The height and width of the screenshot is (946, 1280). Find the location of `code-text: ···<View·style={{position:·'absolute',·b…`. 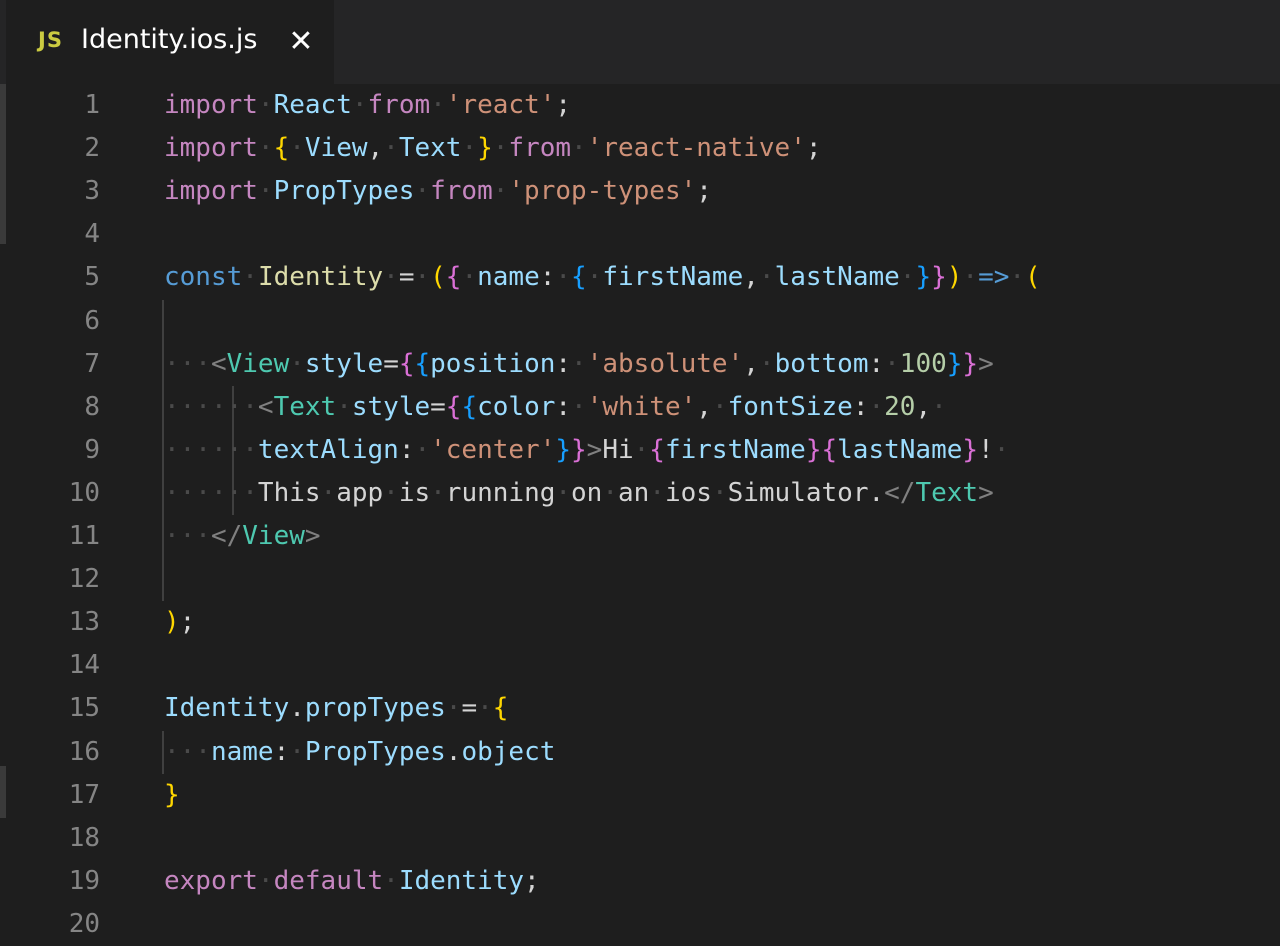

code-text: ···<View·style={{position:·'absolute',·b… is located at coordinates (579, 364).